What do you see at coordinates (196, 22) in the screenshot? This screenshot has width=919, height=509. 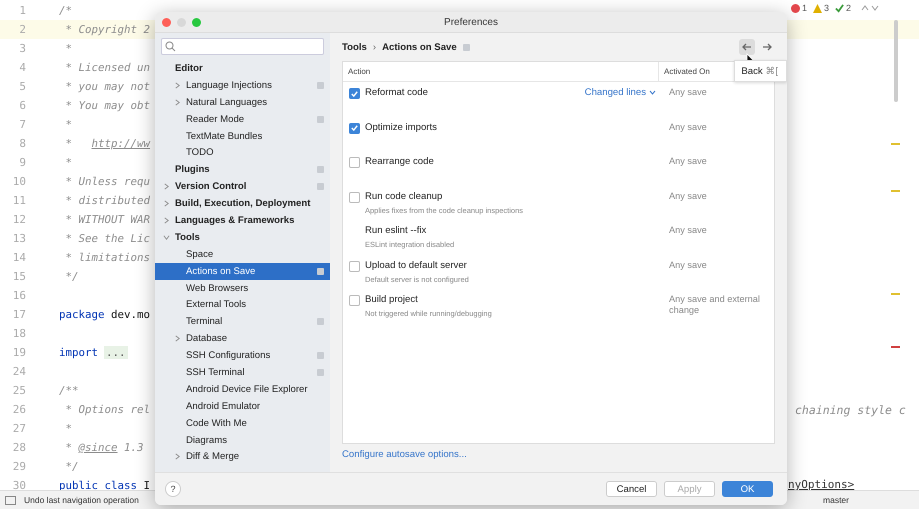 I see `zoom-icon` at bounding box center [196, 22].